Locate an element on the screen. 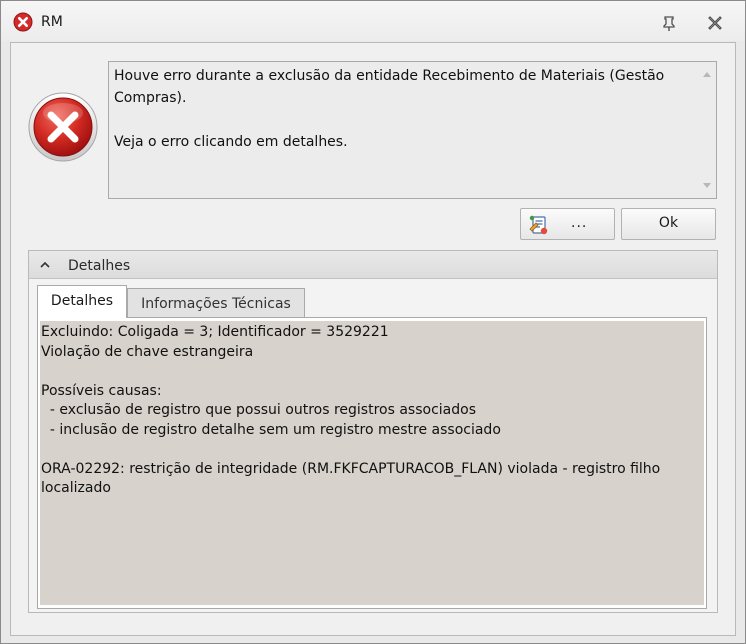 This screenshot has width=746, height=644. error-x-icon is located at coordinates (63, 127).